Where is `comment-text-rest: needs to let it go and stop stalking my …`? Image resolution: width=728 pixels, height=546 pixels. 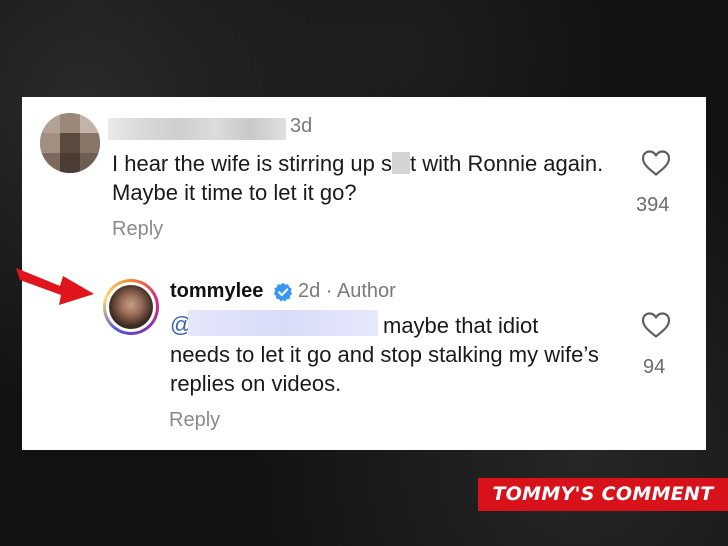
comment-text-rest: needs to let it go and stop stalking my … is located at coordinates (384, 369).